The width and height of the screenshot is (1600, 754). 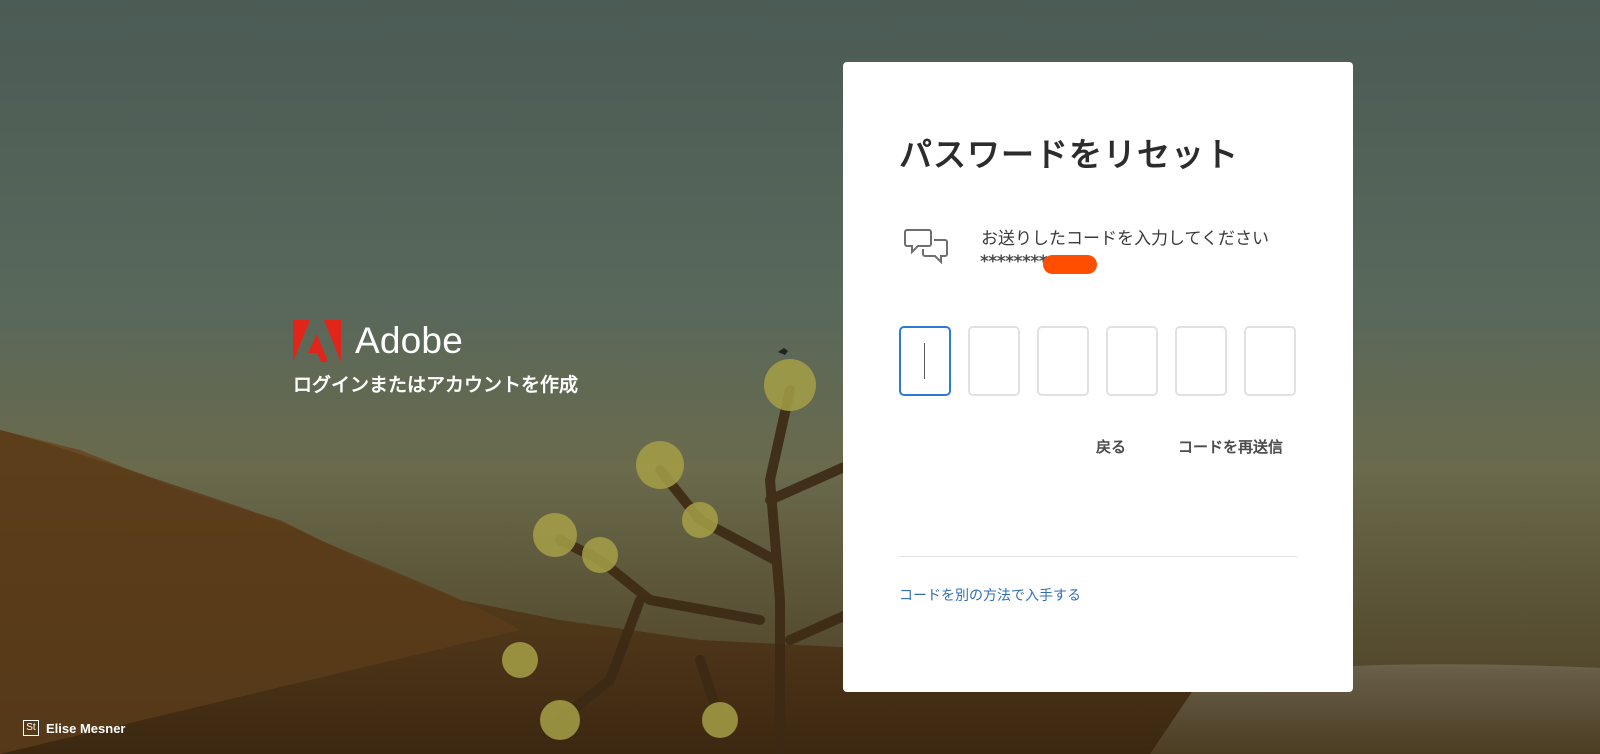 I want to click on resend-code-button: コードを再送信, so click(x=1230, y=446).